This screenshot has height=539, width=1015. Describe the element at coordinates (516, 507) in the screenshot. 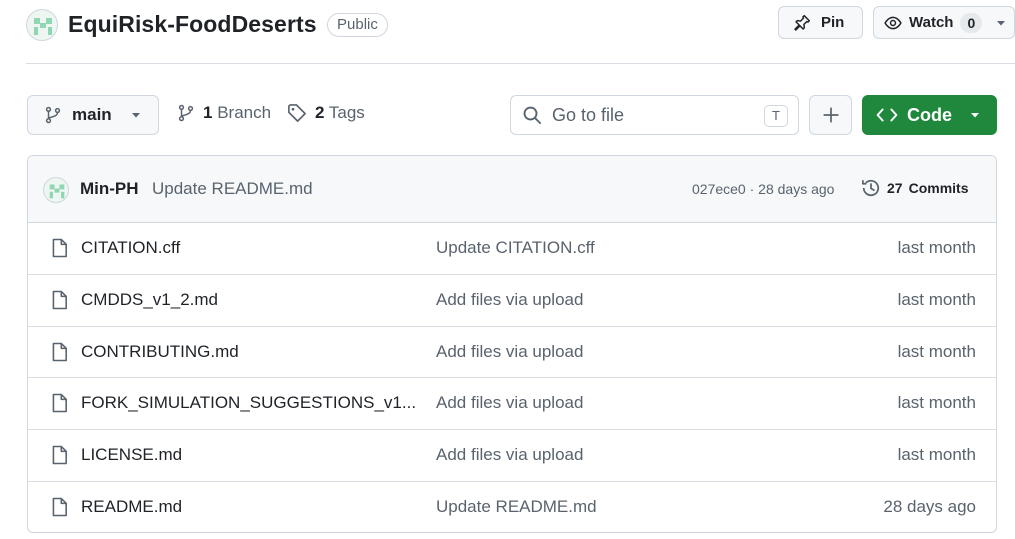

I see `file-commit-link: Update README.md` at that location.